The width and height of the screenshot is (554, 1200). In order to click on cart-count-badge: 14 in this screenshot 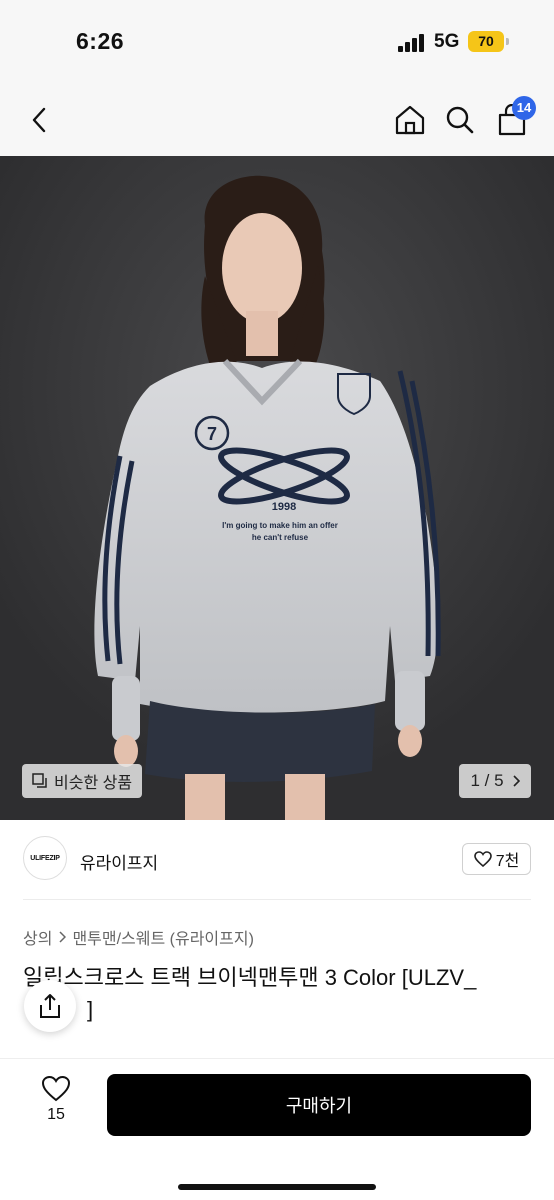, I will do `click(524, 108)`.